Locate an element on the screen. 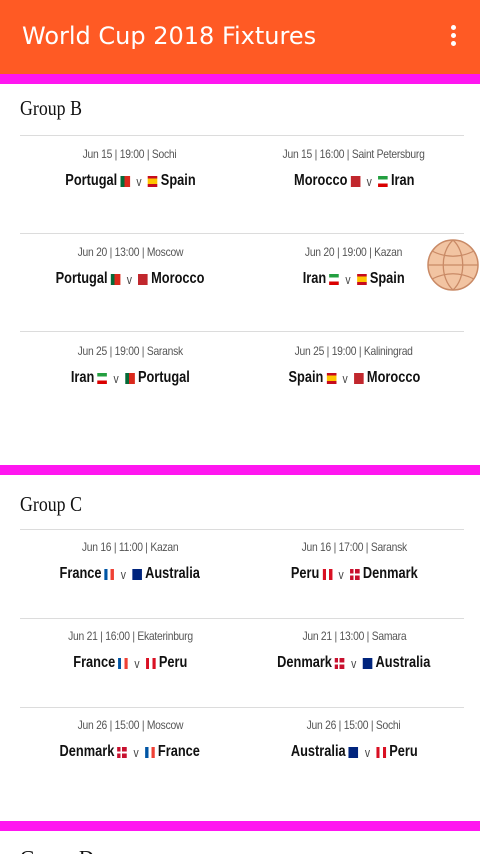 This screenshot has height=854, width=480. group-title: Group B is located at coordinates (51, 108).